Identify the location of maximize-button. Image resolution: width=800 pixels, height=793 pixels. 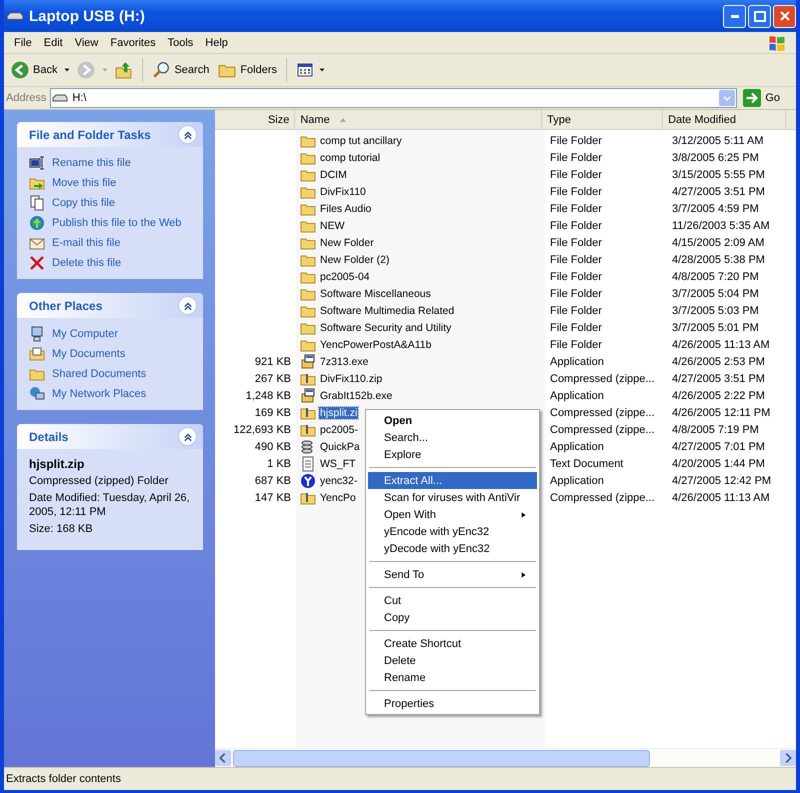
(759, 16).